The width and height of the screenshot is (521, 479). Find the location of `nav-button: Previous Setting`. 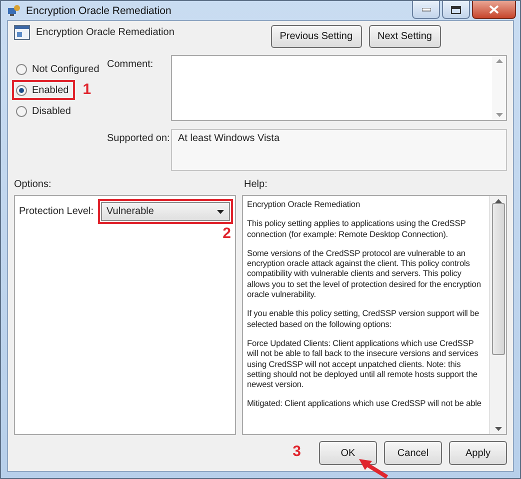

nav-button: Previous Setting is located at coordinates (316, 36).